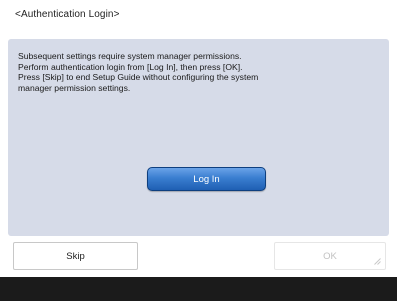 The image size is (397, 301). Describe the element at coordinates (377, 261) in the screenshot. I see `corner-triangle-icon` at that location.